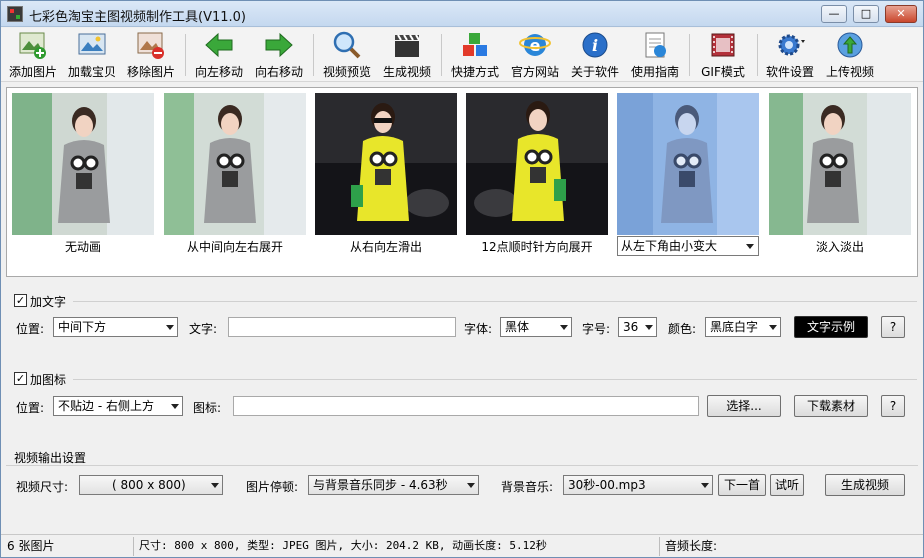  What do you see at coordinates (91, 72) in the screenshot?
I see `tool-label: 加载宝贝` at bounding box center [91, 72].